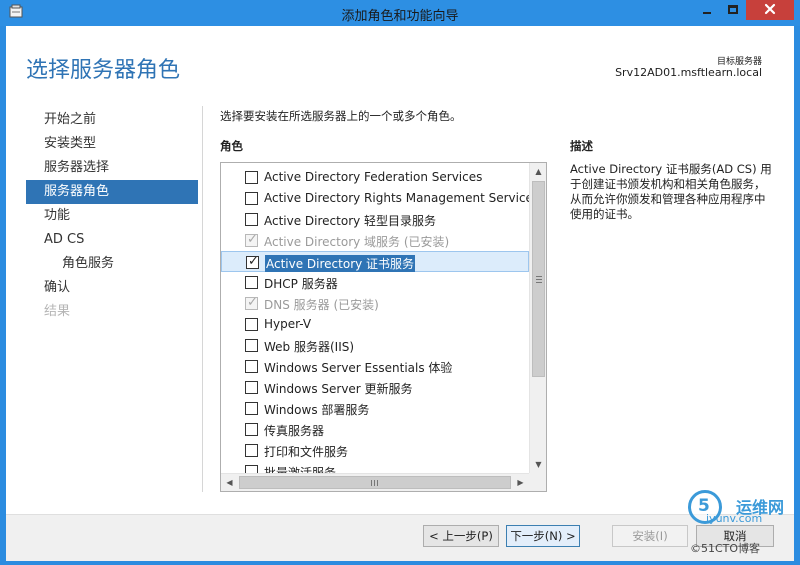 This screenshot has height=565, width=800. Describe the element at coordinates (725, 548) in the screenshot. I see `watermark-blog: ©51CTO博客` at that location.